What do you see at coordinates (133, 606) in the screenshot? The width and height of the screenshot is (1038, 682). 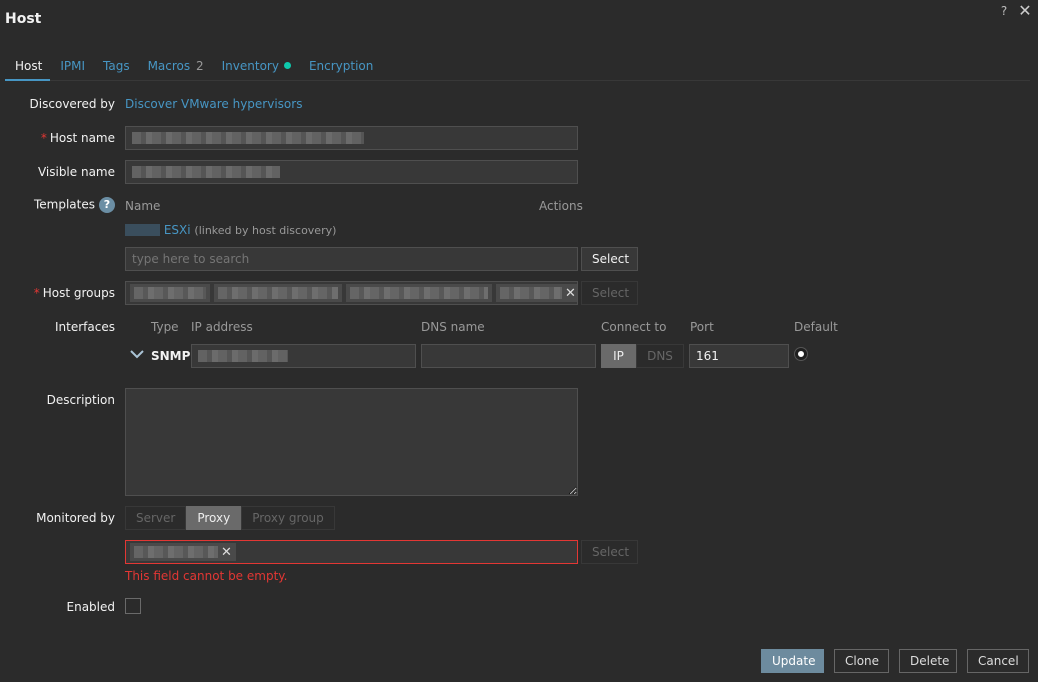 I see `enabled-checkbox` at bounding box center [133, 606].